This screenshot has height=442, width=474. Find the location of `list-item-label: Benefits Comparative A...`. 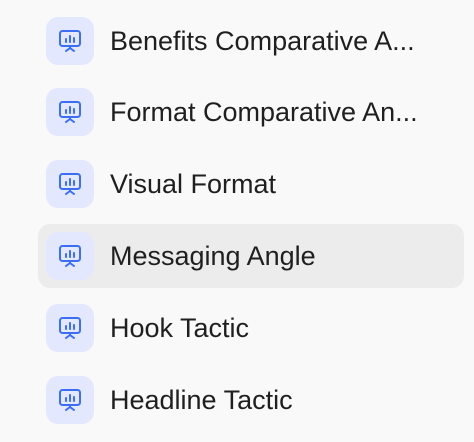

list-item-label: Benefits Comparative A... is located at coordinates (262, 41).